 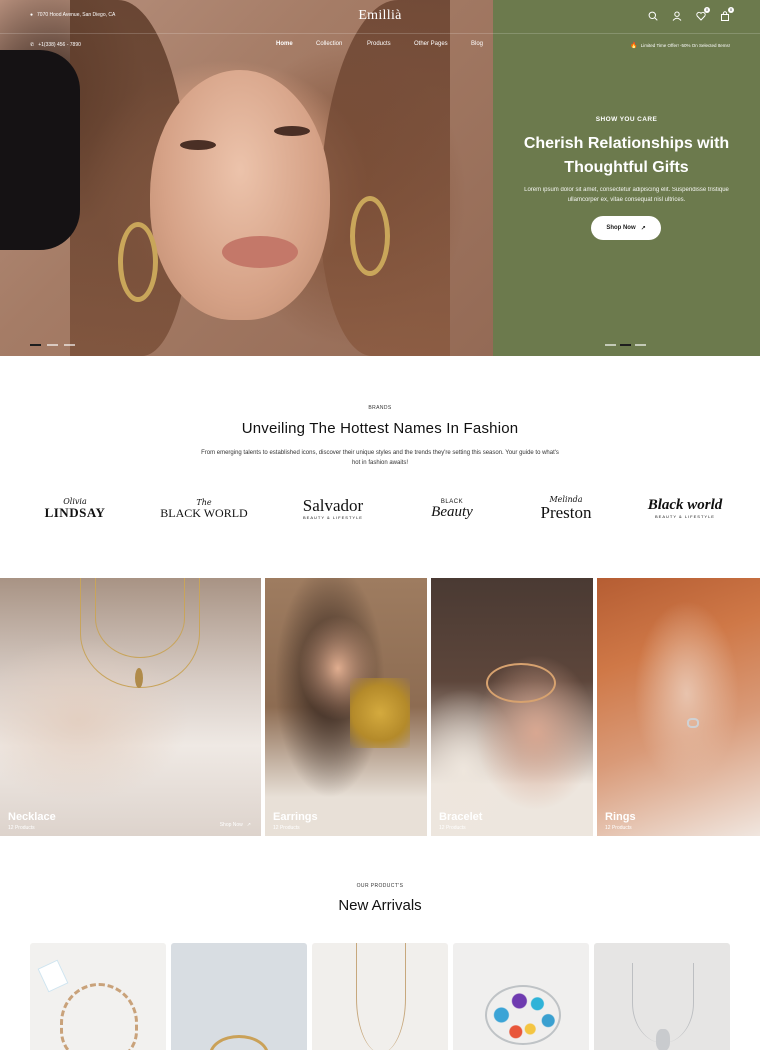 What do you see at coordinates (461, 817) in the screenshot?
I see `category-name: Bracelet` at bounding box center [461, 817].